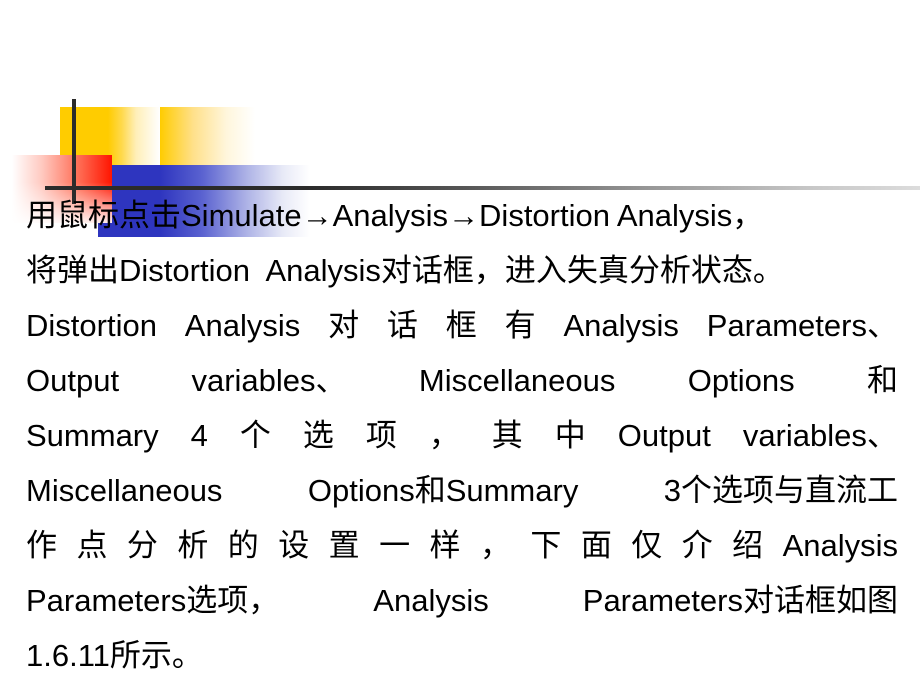 The width and height of the screenshot is (920, 690). I want to click on paragraph-token: 1.6.11所示。, so click(114, 655).